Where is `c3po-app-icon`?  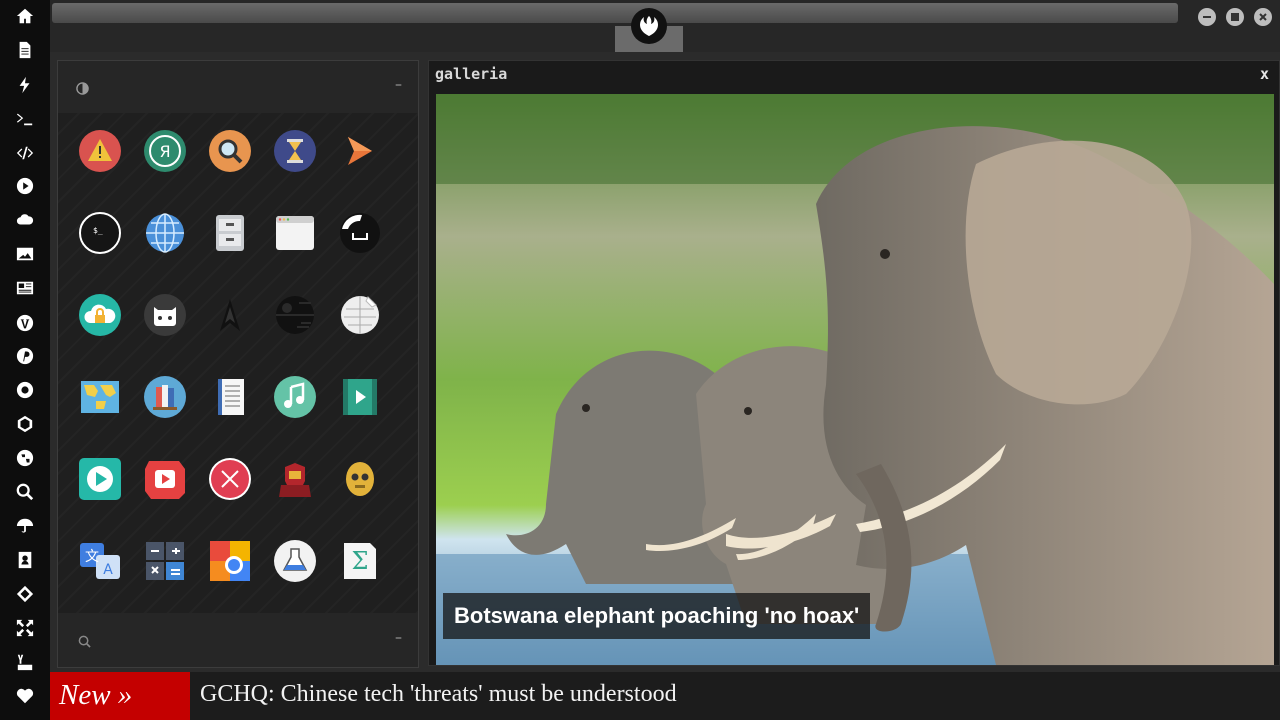
c3po-app-icon is located at coordinates (360, 479).